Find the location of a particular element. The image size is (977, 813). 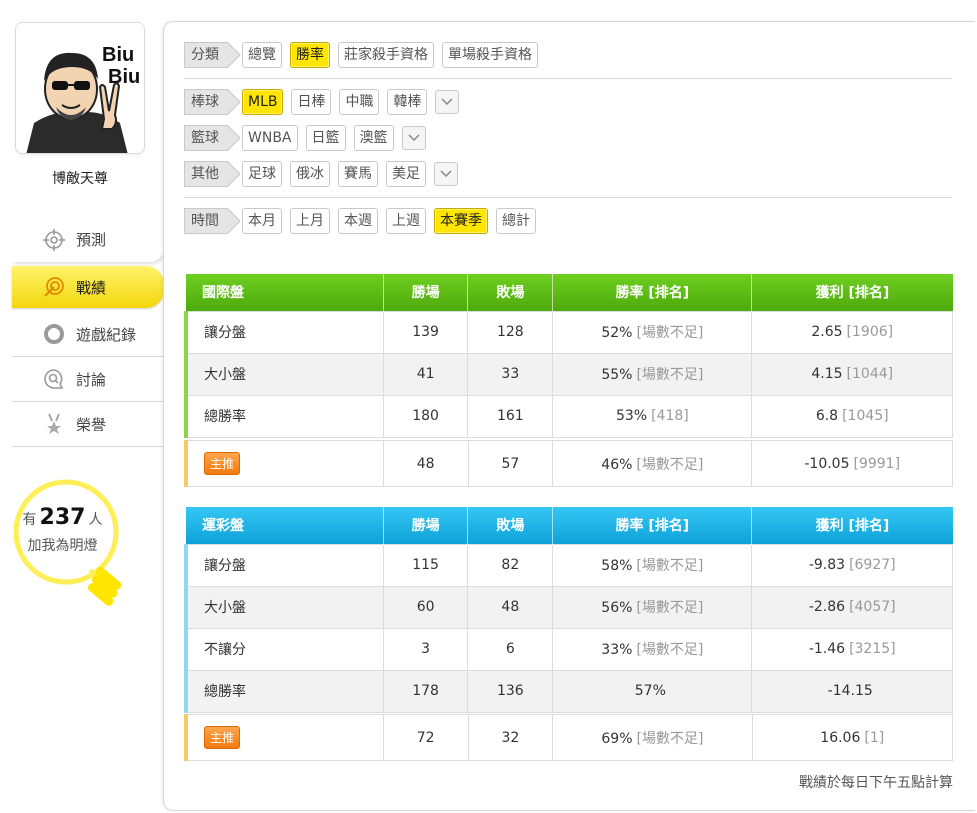

avatar-text-1: Biu is located at coordinates (118, 55).